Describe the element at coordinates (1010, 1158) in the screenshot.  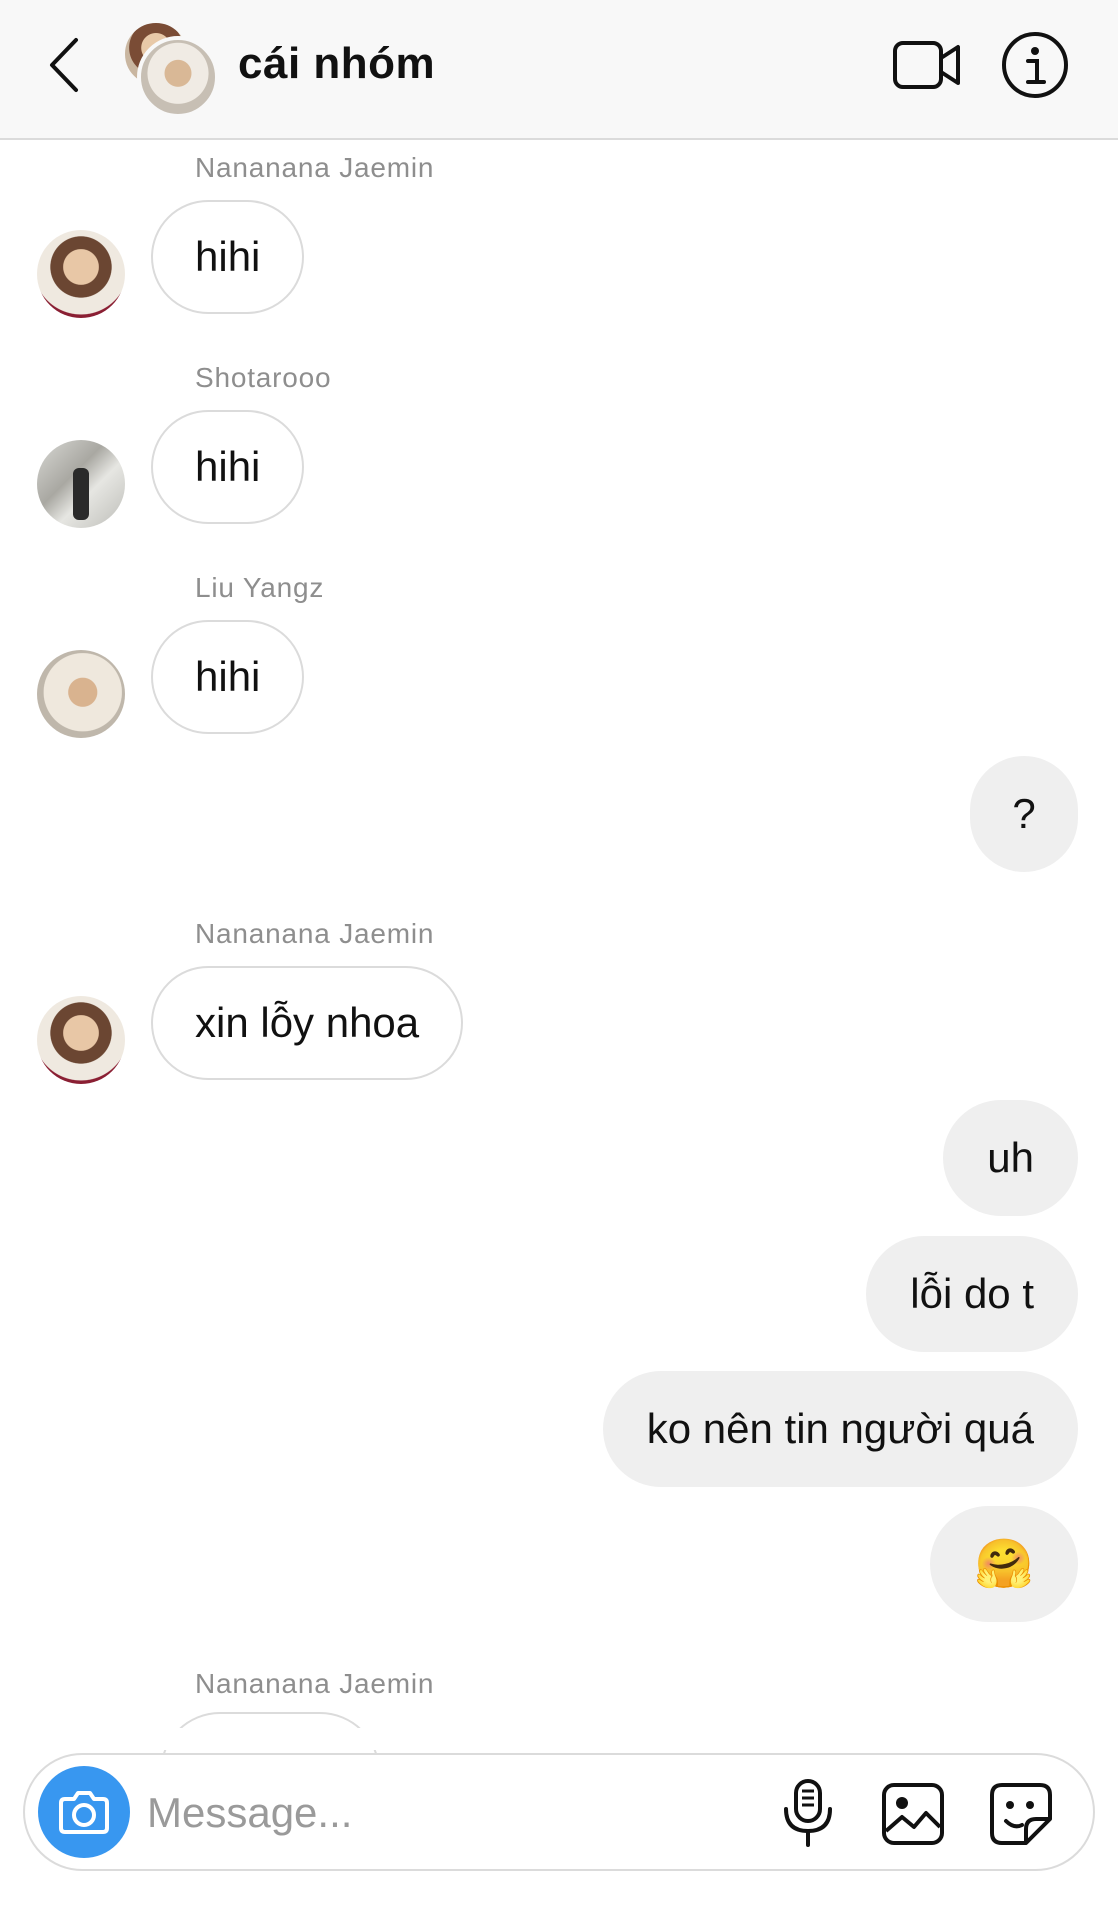
I see `outgoing-message: uh` at that location.